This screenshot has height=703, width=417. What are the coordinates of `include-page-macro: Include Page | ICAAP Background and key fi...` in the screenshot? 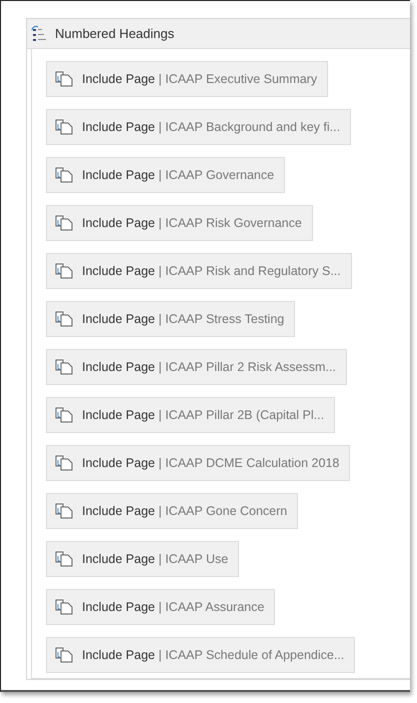 It's located at (199, 127).